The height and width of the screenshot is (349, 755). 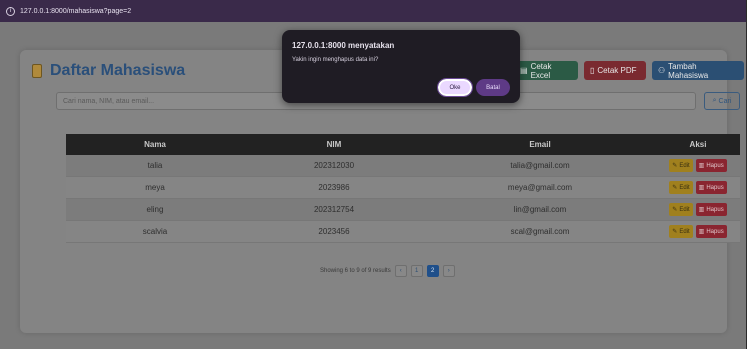 I want to click on tambah-mahasiswa-button: ⚇ Tambah Mahasiswa, so click(x=698, y=70).